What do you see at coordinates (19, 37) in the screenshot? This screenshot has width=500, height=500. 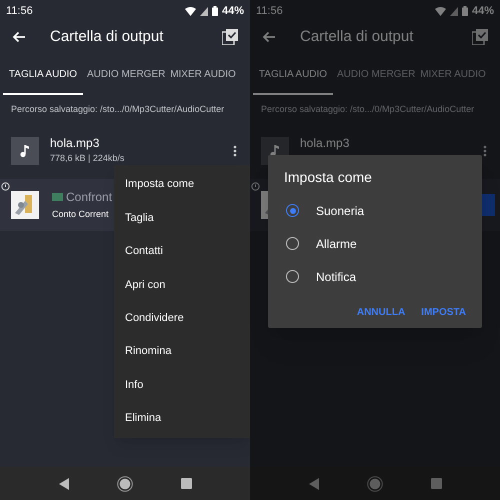 I see `back-arrow-icon` at bounding box center [19, 37].